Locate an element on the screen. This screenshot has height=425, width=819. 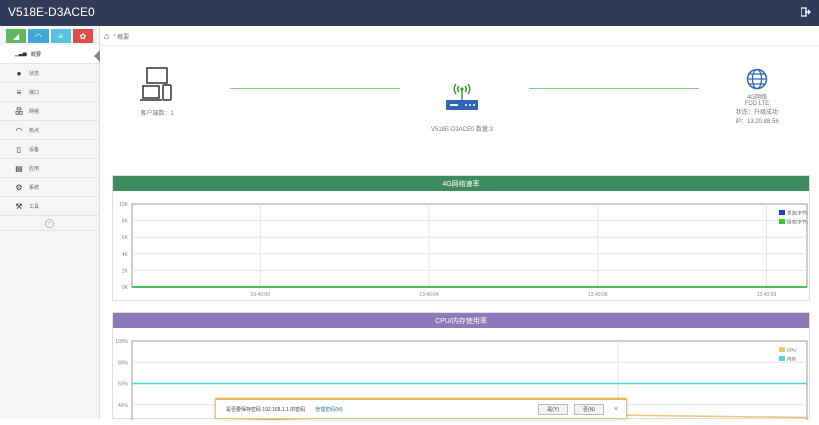
x-tick-label: 13:40:04 is located at coordinates (429, 295).